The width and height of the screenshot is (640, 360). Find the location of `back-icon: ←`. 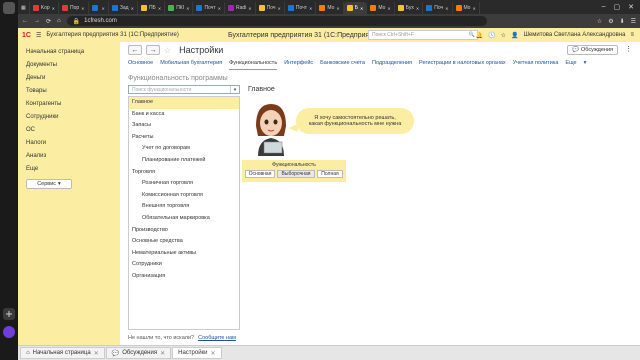

back-icon: ← is located at coordinates (25, 21).